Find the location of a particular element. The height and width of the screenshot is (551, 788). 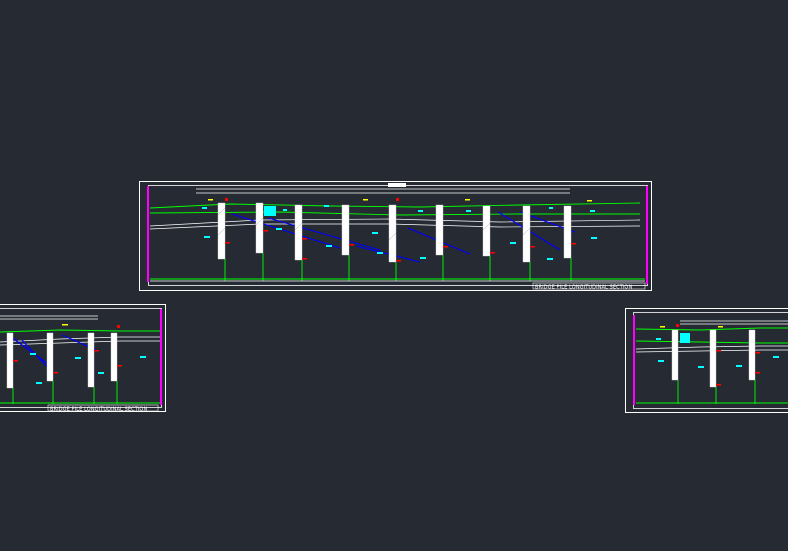

drawing-sheet-right is located at coordinates (706, 360).